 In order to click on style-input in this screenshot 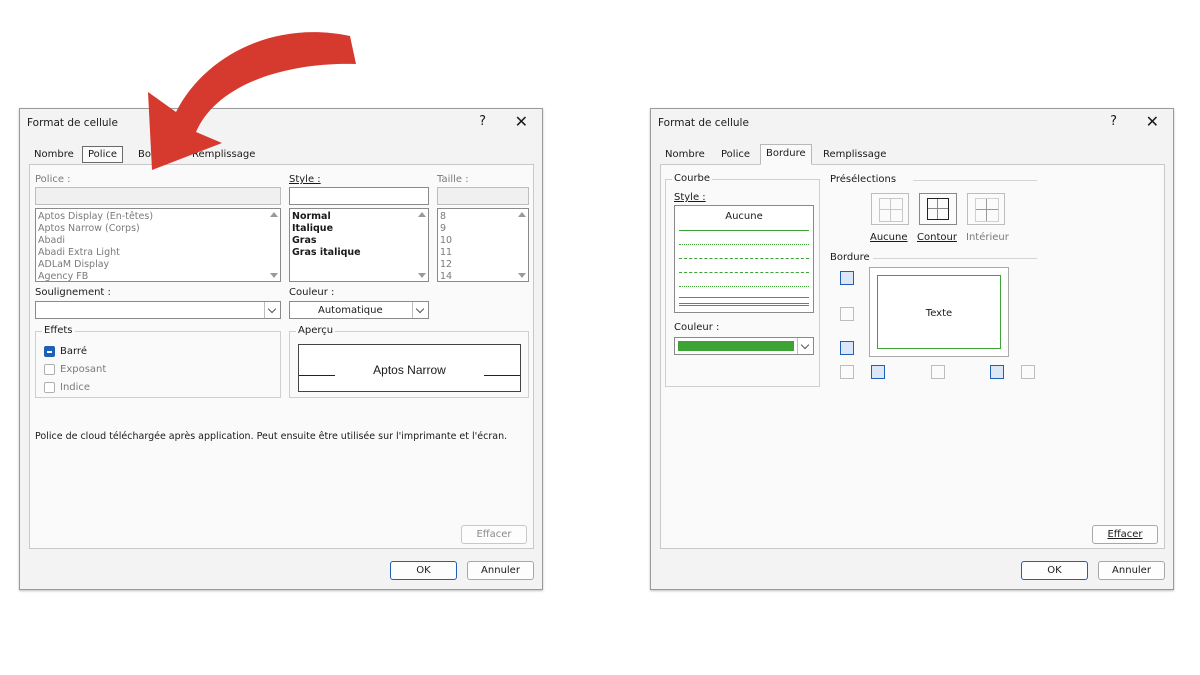, I will do `click(359, 196)`.